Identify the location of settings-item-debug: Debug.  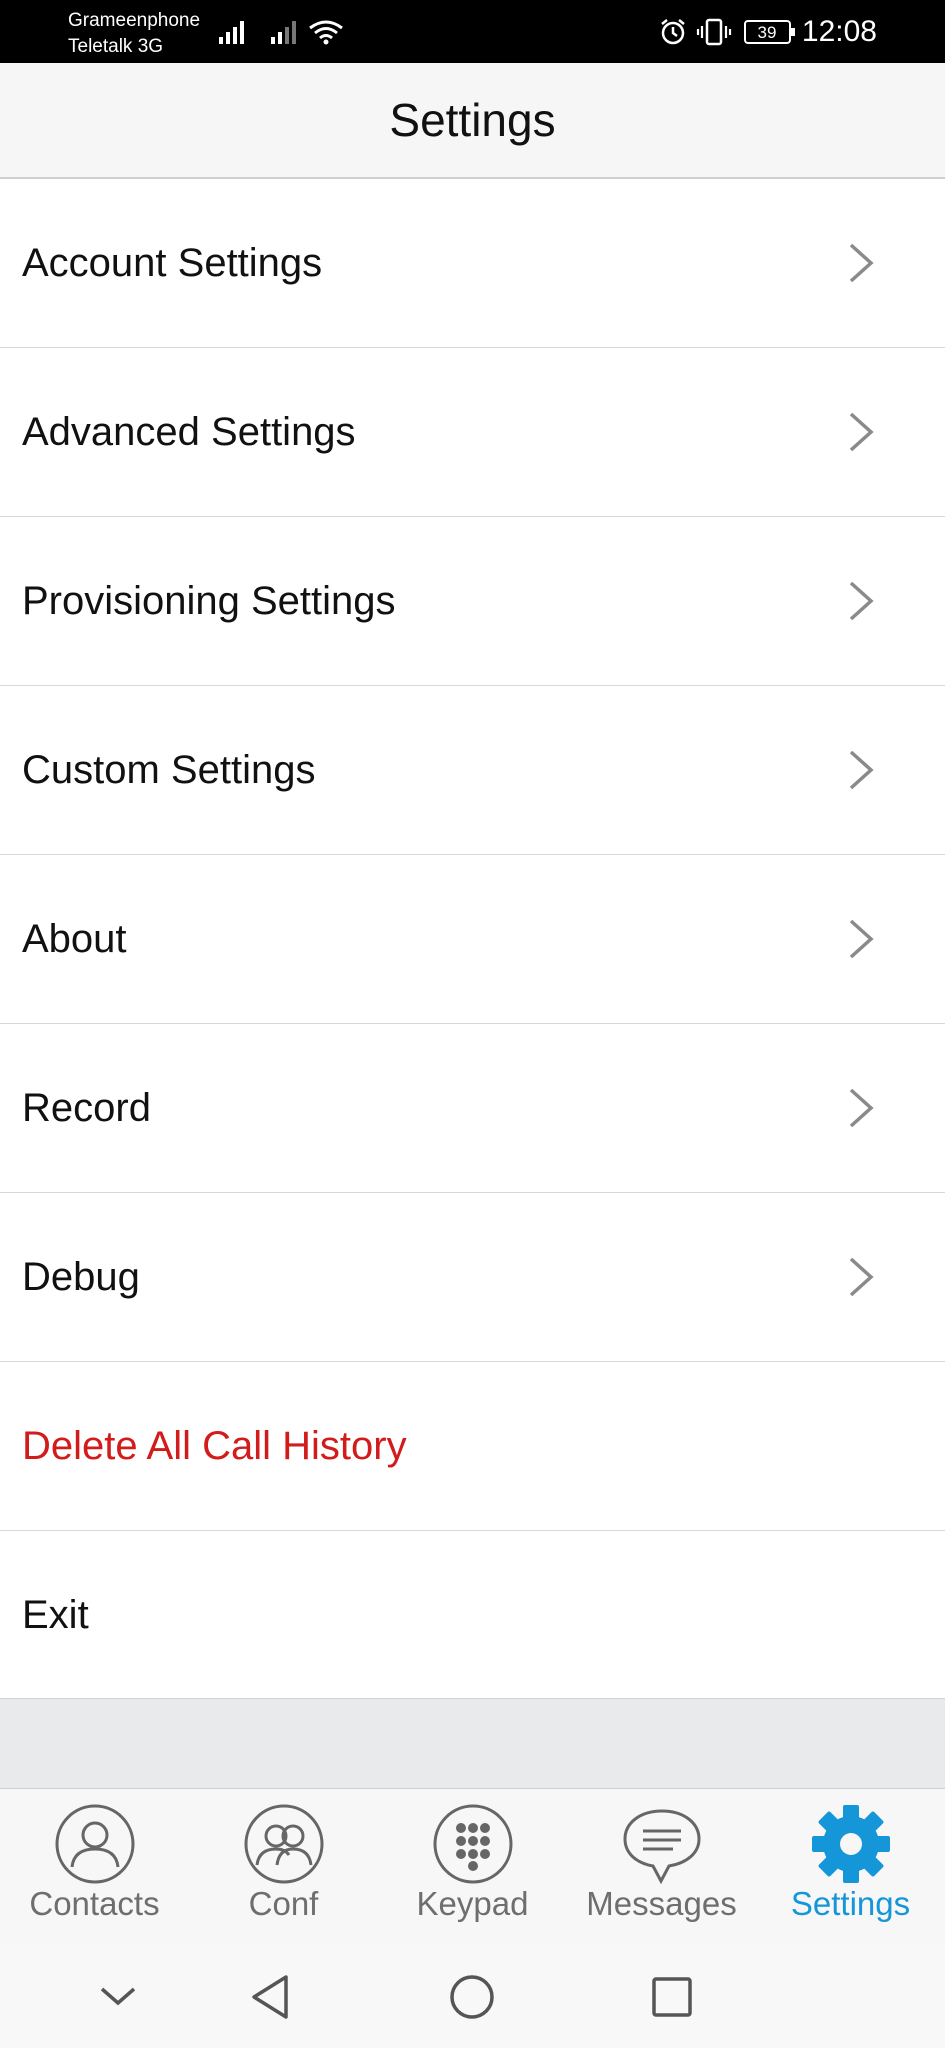
(472, 1277).